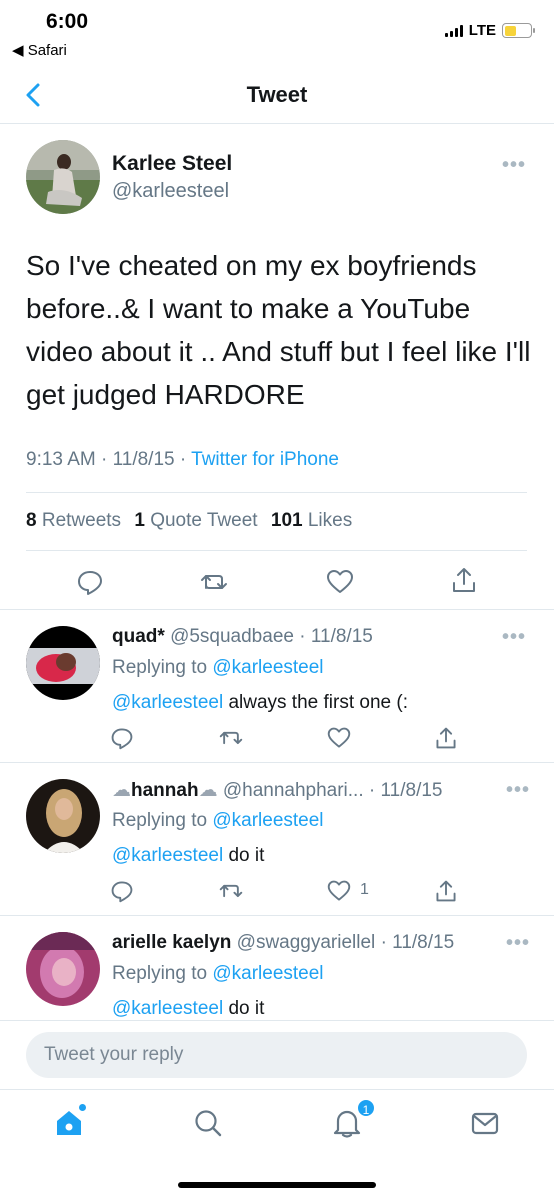 The width and height of the screenshot is (554, 1200). Describe the element at coordinates (453, 30) in the screenshot. I see `signal-icon` at that location.